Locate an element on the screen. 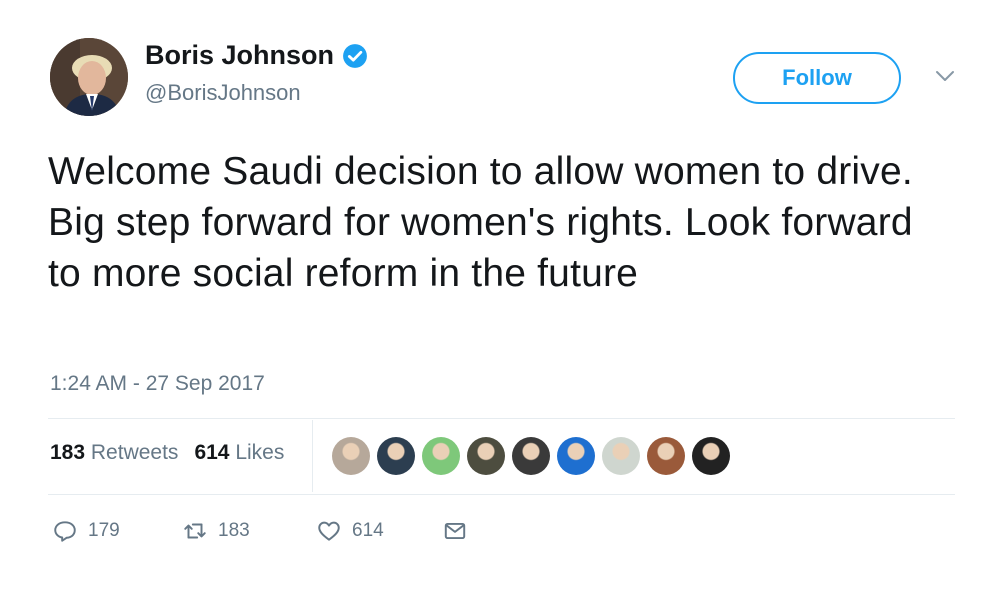 The height and width of the screenshot is (592, 1000). heart-icon is located at coordinates (329, 531).